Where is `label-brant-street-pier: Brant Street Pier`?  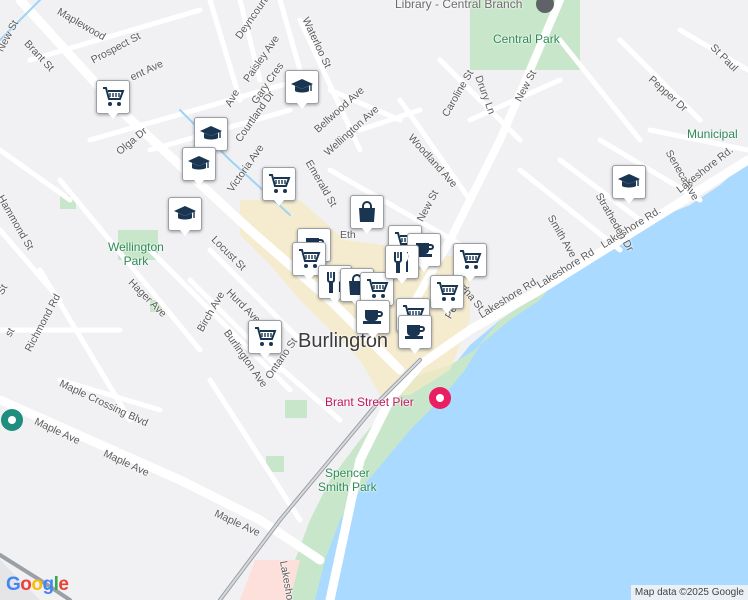 label-brant-street-pier: Brant Street Pier is located at coordinates (369, 402).